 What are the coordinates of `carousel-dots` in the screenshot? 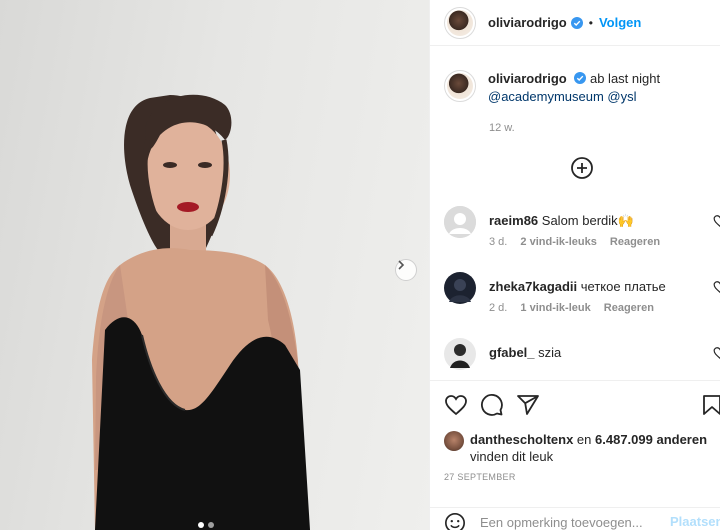 It's located at (206, 525).